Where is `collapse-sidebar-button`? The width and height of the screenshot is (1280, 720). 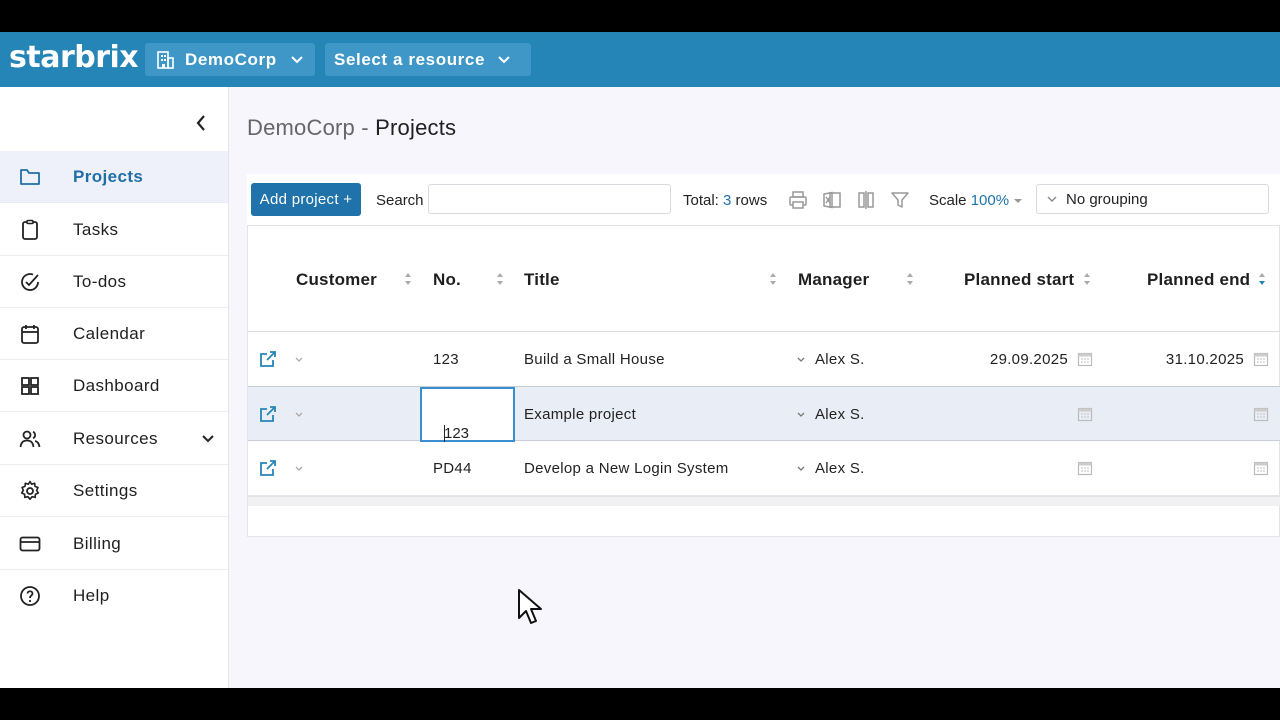
collapse-sidebar-button is located at coordinates (201, 123).